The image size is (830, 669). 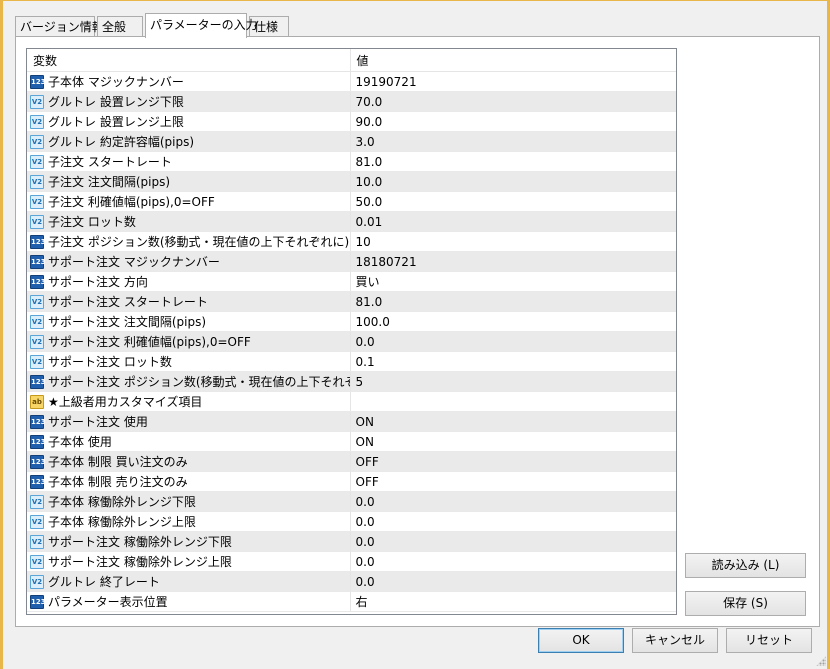 What do you see at coordinates (189, 361) in the screenshot?
I see `variable-cell: V2 サポート注文 ロット数` at bounding box center [189, 361].